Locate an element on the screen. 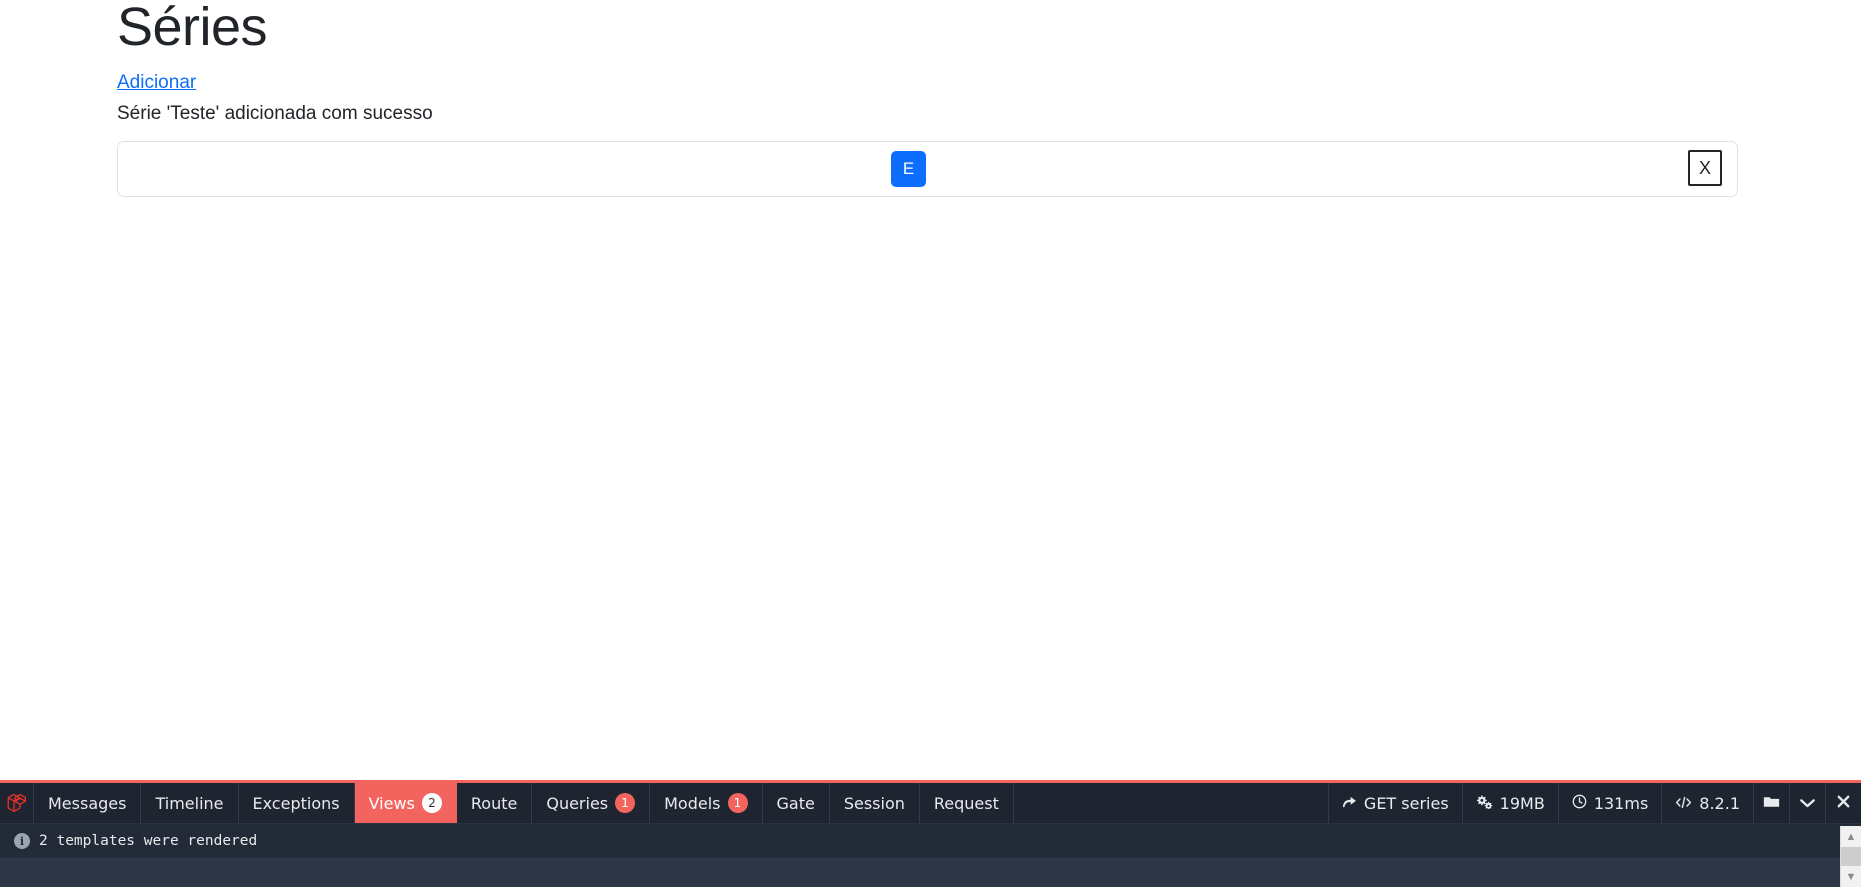  scrollbar-thumb is located at coordinates (1851, 856).